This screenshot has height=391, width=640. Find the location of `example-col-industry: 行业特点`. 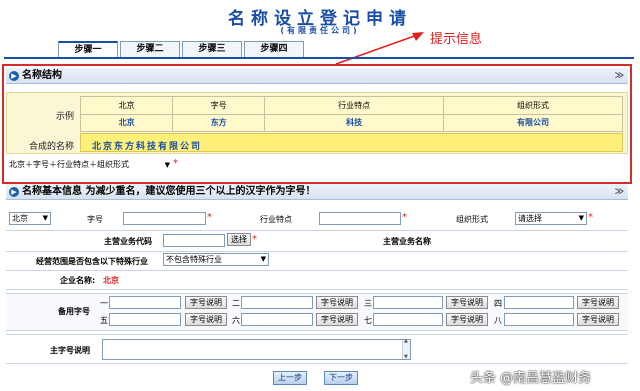

example-col-industry: 行业特点 is located at coordinates (354, 105).